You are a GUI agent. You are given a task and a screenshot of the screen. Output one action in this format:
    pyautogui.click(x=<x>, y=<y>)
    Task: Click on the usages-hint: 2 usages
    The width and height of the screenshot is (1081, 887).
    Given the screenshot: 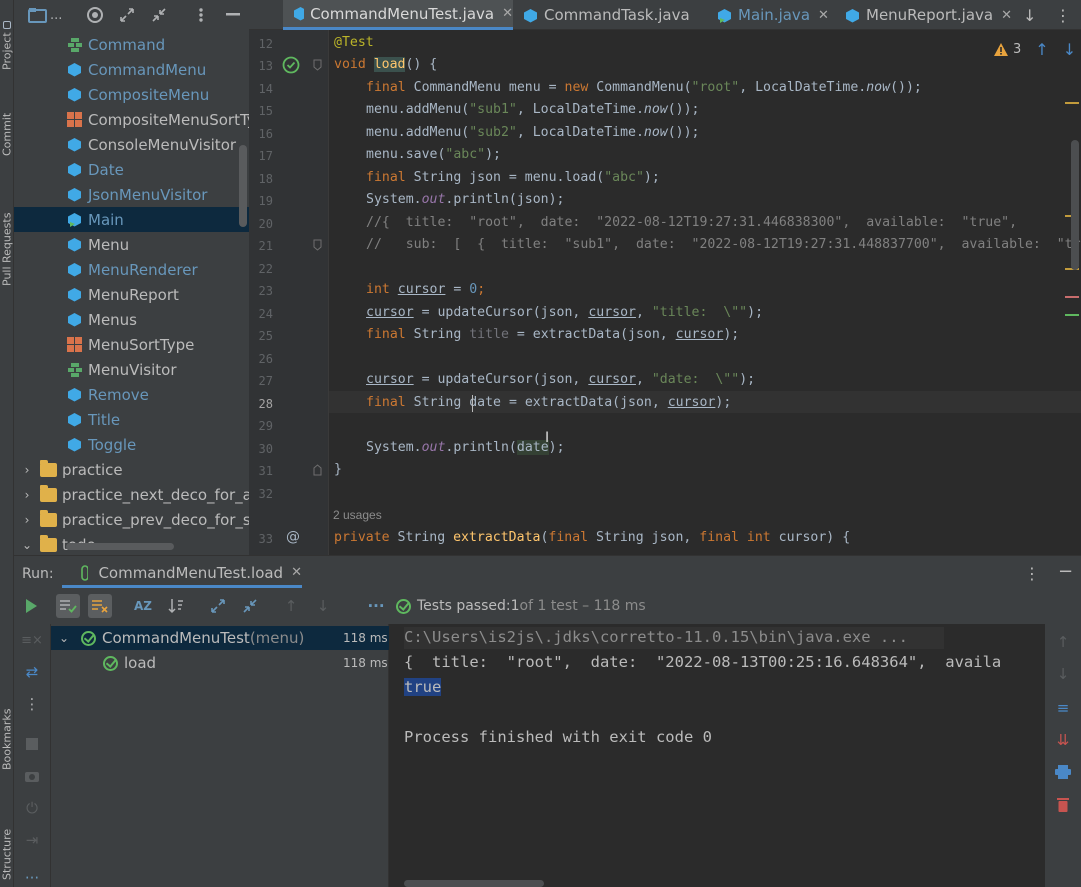 What is the action you would take?
    pyautogui.click(x=357, y=515)
    